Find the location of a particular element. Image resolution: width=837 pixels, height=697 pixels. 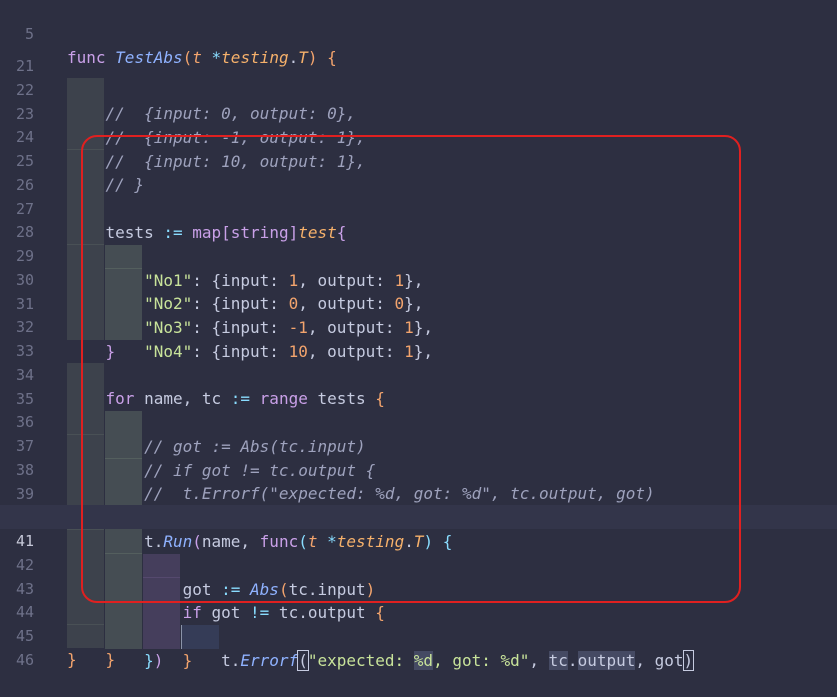

code-line: 21 // {input: 0, output: 0}, is located at coordinates (418, 76).